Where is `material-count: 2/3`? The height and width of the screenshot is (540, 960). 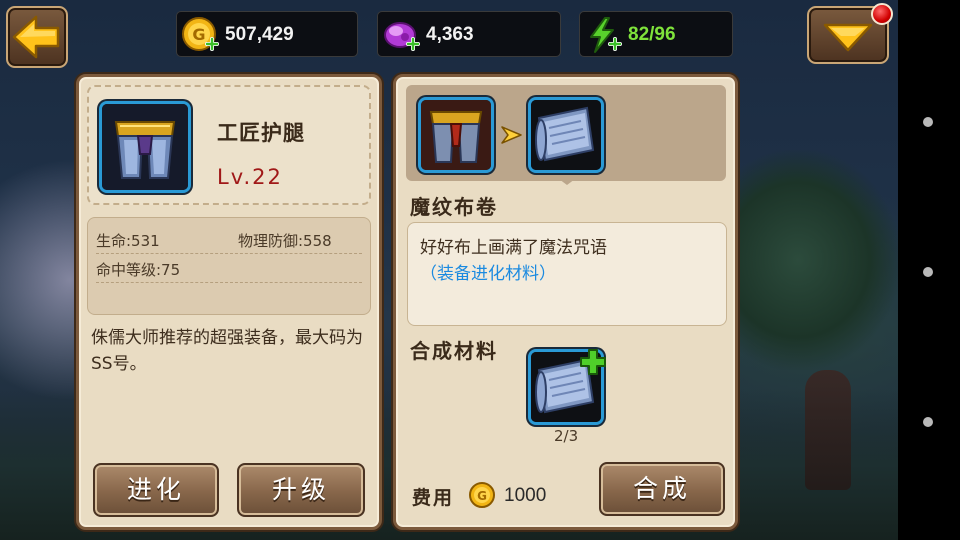
material-count: 2/3 is located at coordinates (566, 436).